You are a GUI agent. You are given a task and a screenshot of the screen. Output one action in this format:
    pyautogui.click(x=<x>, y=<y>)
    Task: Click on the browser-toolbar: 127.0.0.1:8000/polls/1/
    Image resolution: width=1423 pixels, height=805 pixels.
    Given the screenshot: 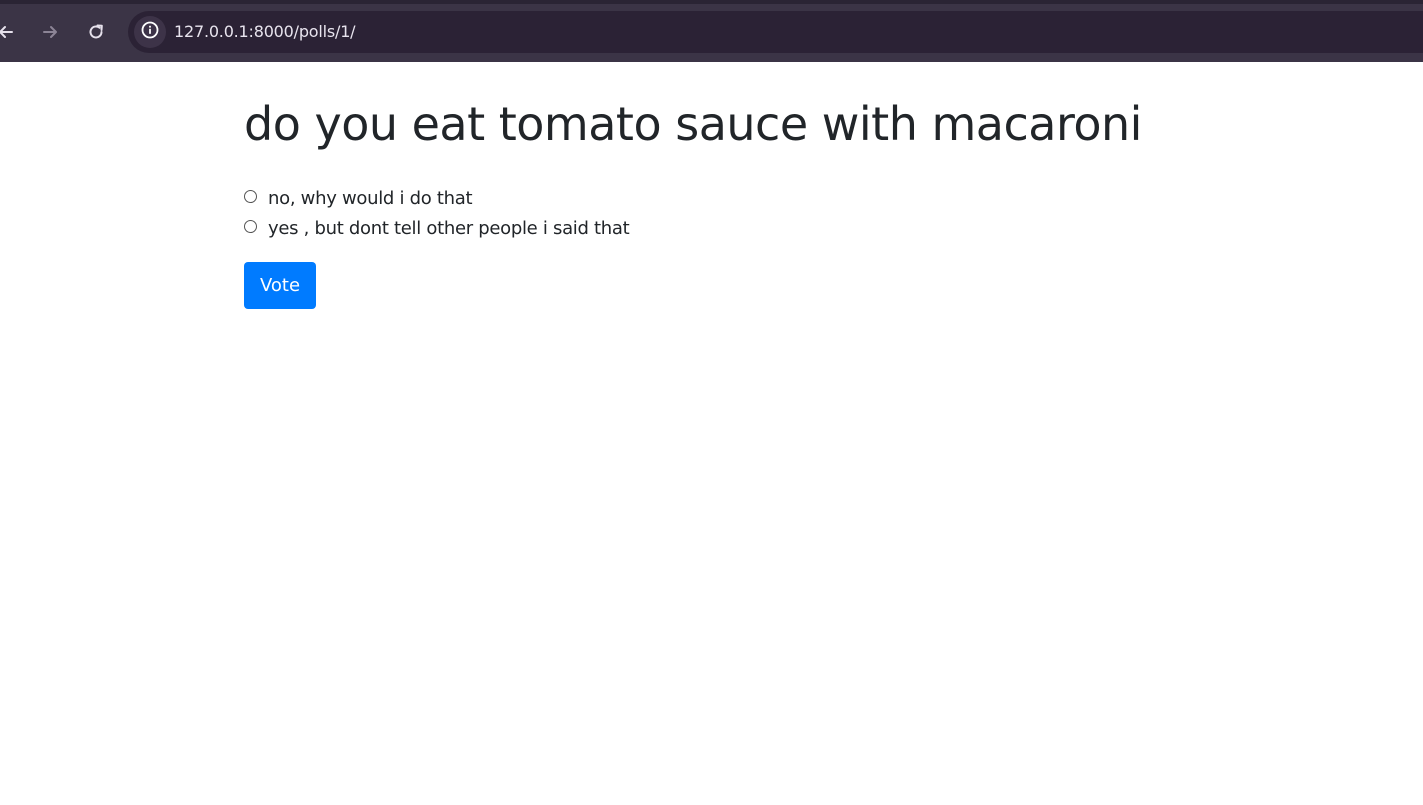 What is the action you would take?
    pyautogui.click(x=711, y=31)
    